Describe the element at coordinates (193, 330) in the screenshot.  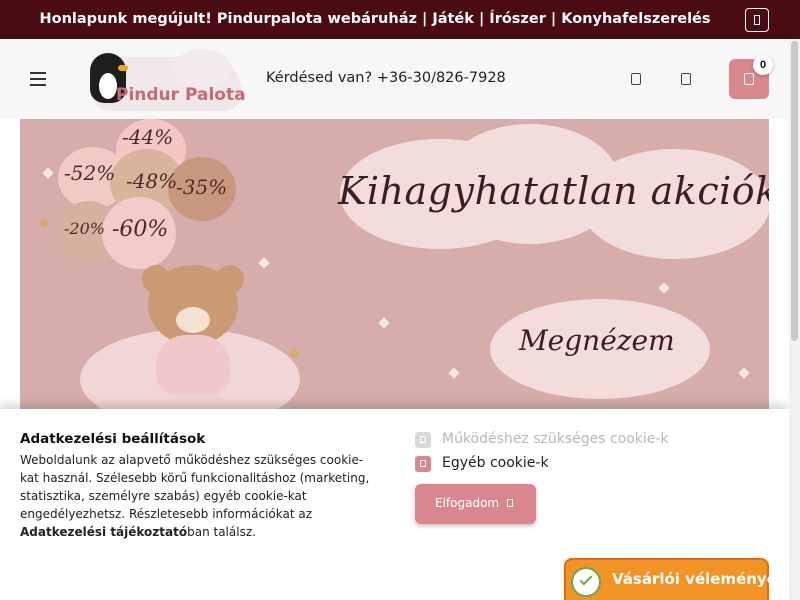
I see `teddy-bear-illustration` at that location.